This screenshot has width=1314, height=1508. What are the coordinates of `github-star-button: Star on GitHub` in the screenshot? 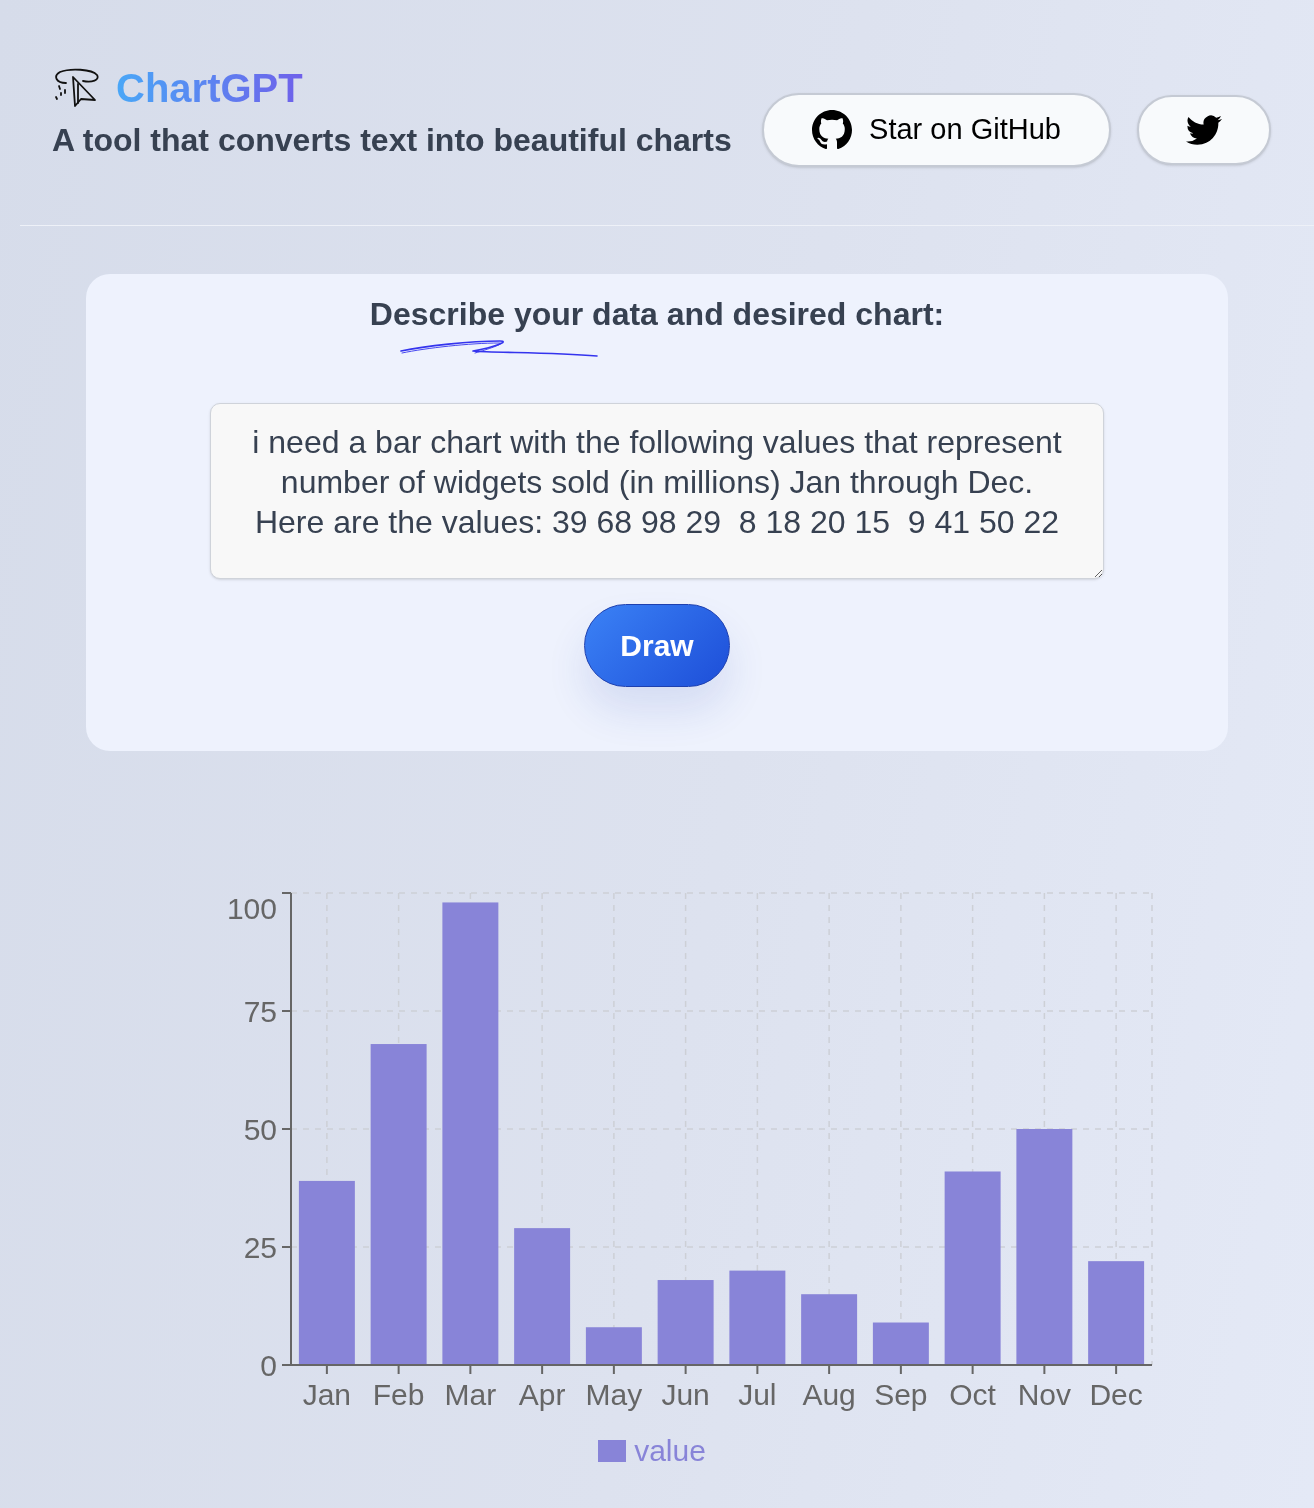 It's located at (936, 130).